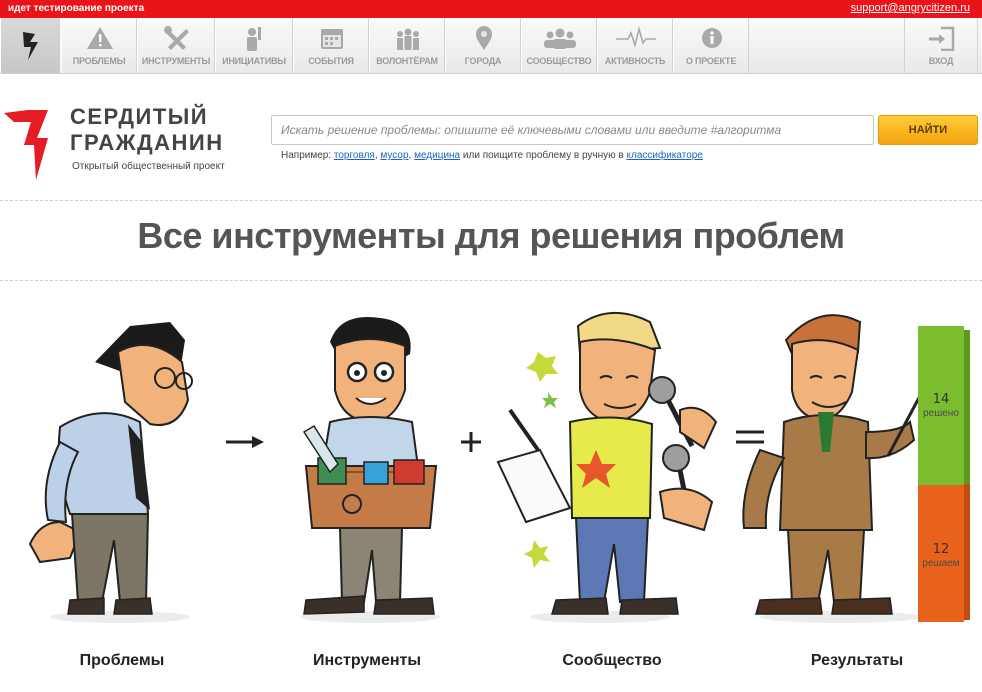  Describe the element at coordinates (941, 399) in the screenshot. I see `solved-count: 14` at that location.